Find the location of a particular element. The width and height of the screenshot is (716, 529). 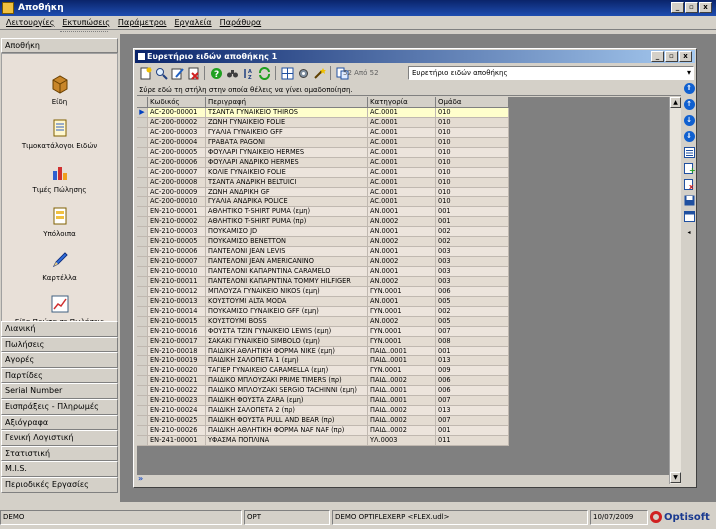

child-titlebar: Ευρετήριο ειδών αποθήκης 1 _ ▫ x is located at coordinates (415, 56).